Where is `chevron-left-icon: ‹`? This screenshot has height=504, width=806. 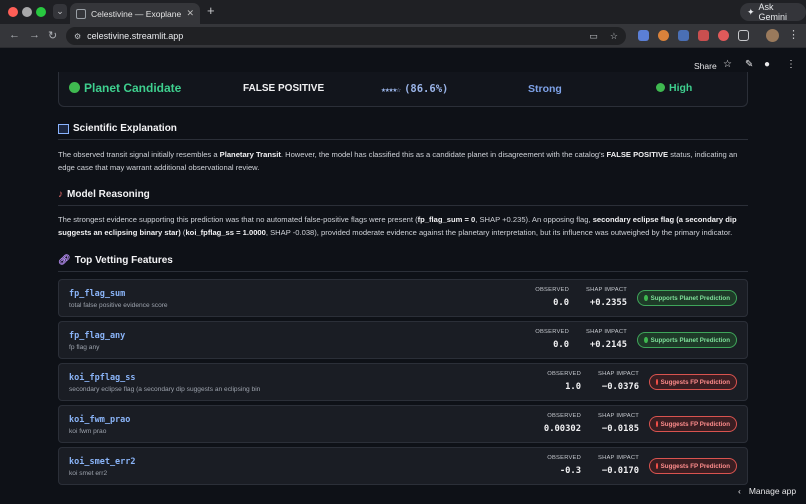 chevron-left-icon: ‹ is located at coordinates (739, 491).